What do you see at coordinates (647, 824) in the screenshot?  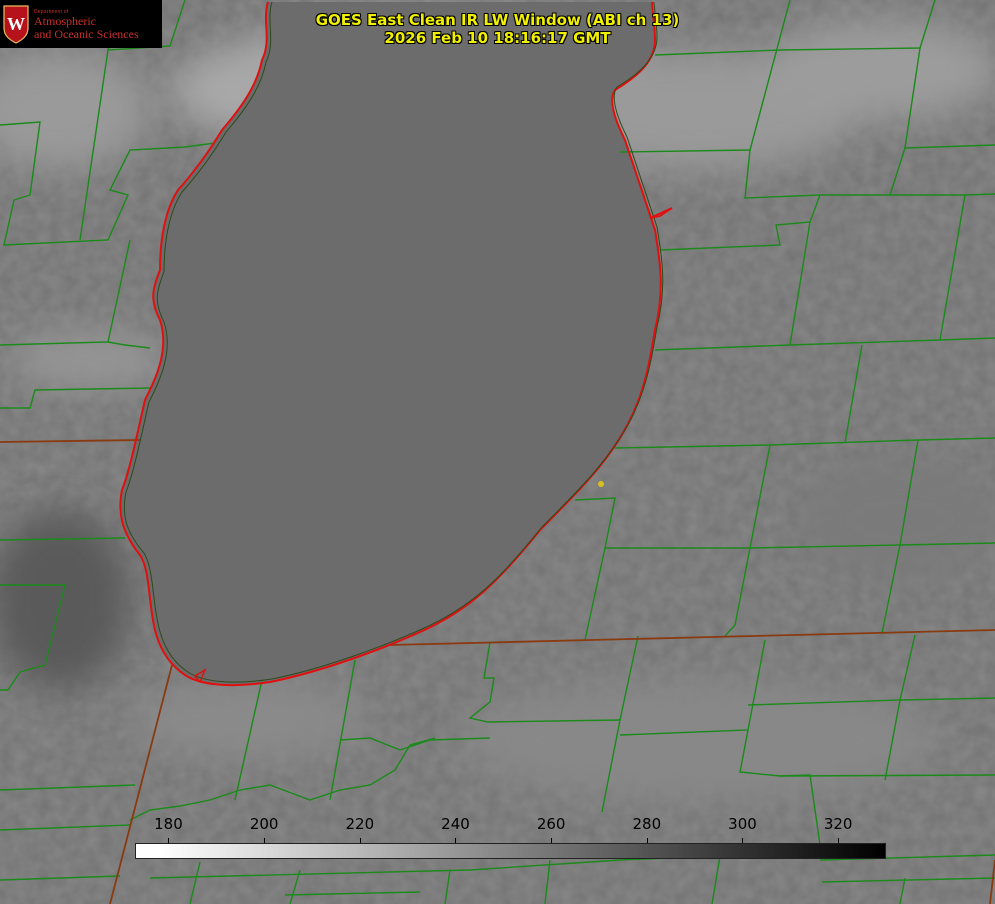 I see `colorbar-tick-label: 280` at bounding box center [647, 824].